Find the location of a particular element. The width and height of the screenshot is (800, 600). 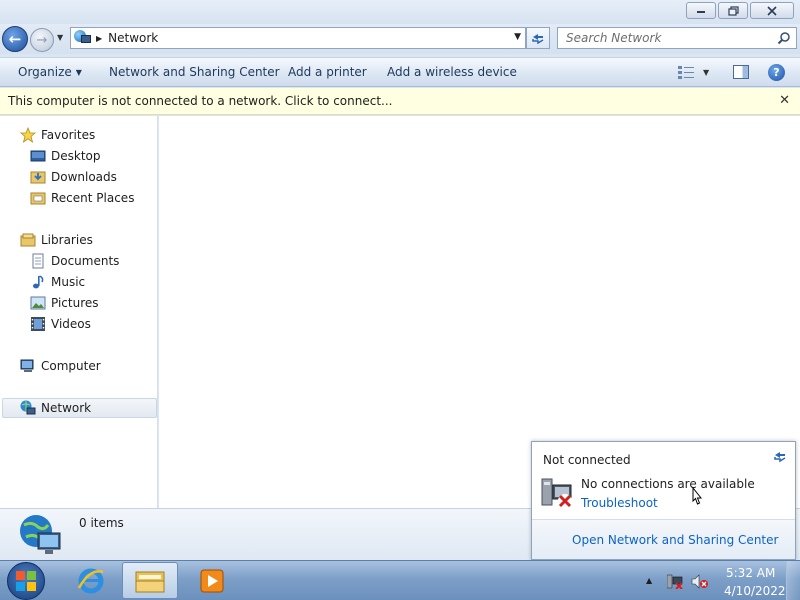

network-globe-icon is located at coordinates (40, 534).